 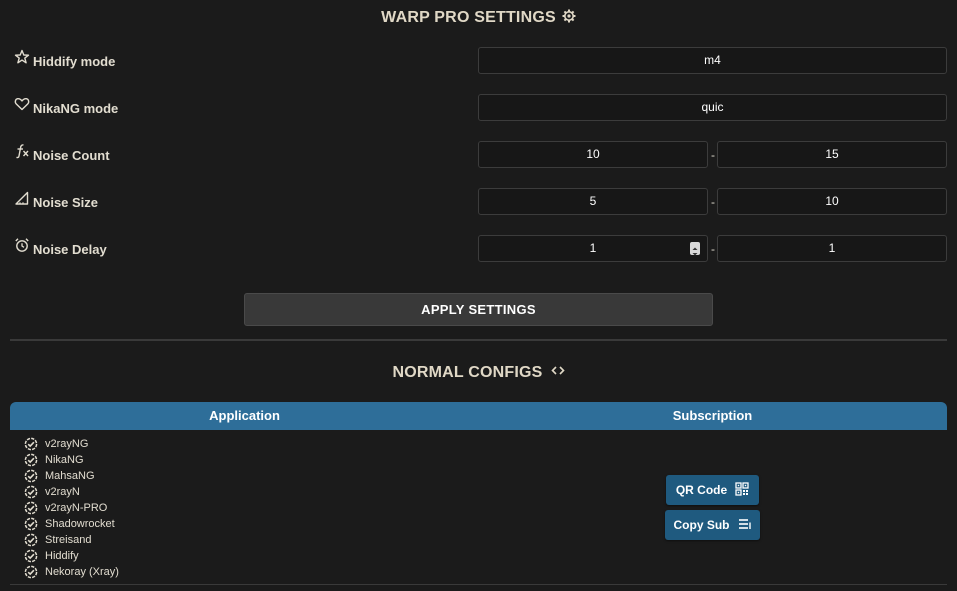 I want to click on warp-settings-title: WARP PRO SETTINGS, so click(x=478, y=18).